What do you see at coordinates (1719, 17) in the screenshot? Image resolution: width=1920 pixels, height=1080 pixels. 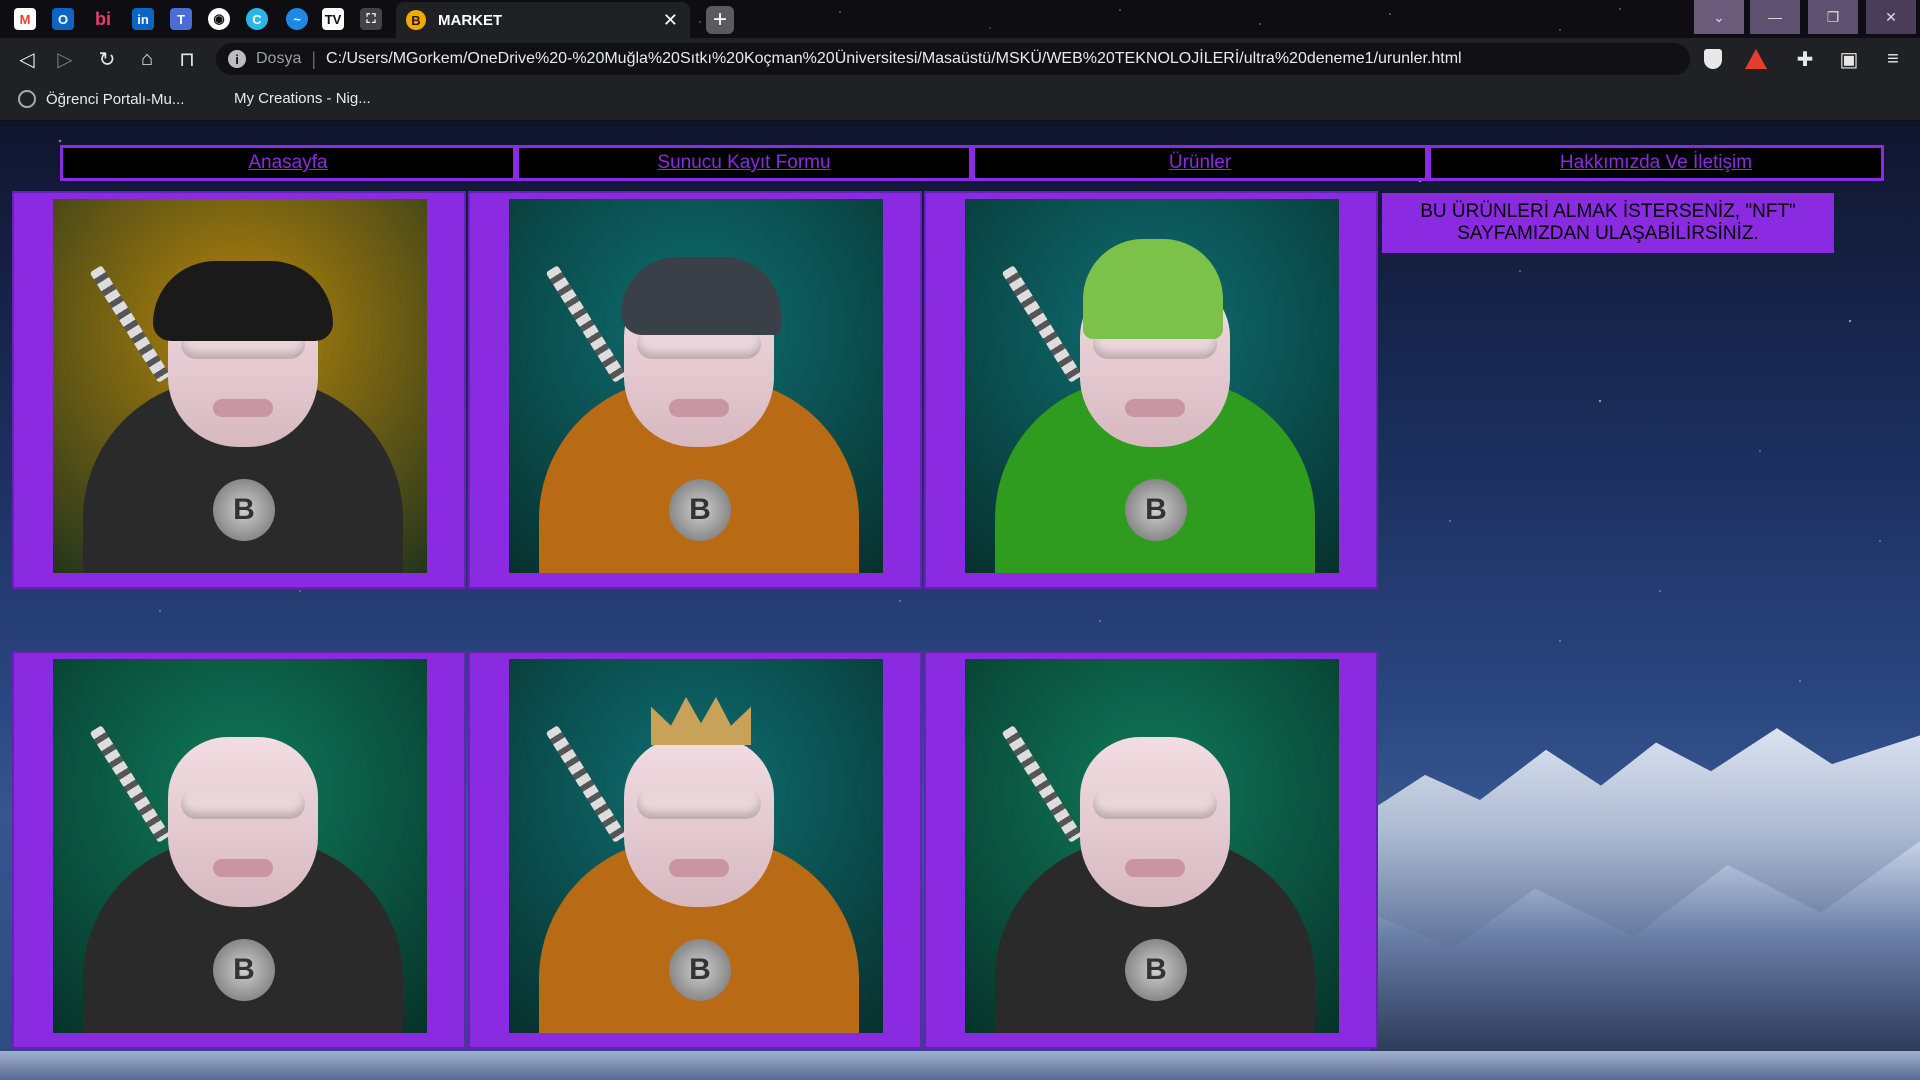 I see `tab-search-button: ⌄` at bounding box center [1719, 17].